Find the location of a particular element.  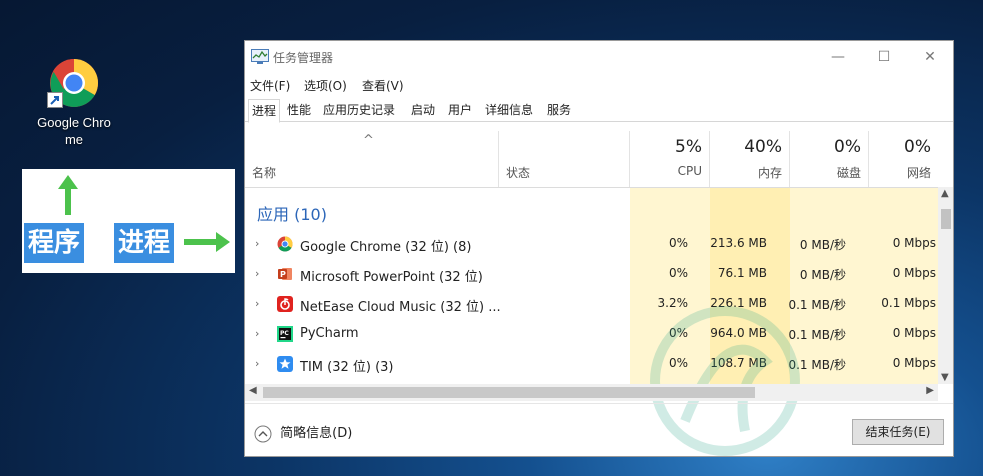

arrow-right-icon is located at coordinates (207, 242).